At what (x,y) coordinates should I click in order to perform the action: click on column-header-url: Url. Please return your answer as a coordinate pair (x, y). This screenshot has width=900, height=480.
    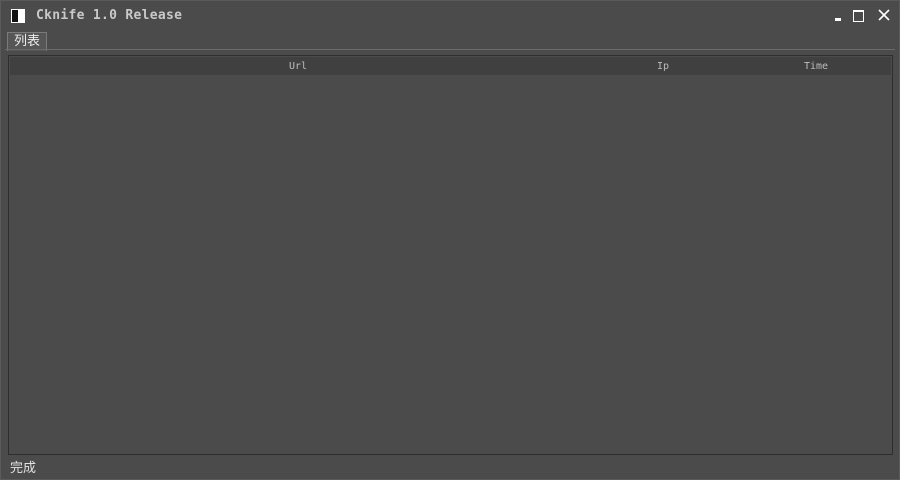
    Looking at the image, I should click on (298, 66).